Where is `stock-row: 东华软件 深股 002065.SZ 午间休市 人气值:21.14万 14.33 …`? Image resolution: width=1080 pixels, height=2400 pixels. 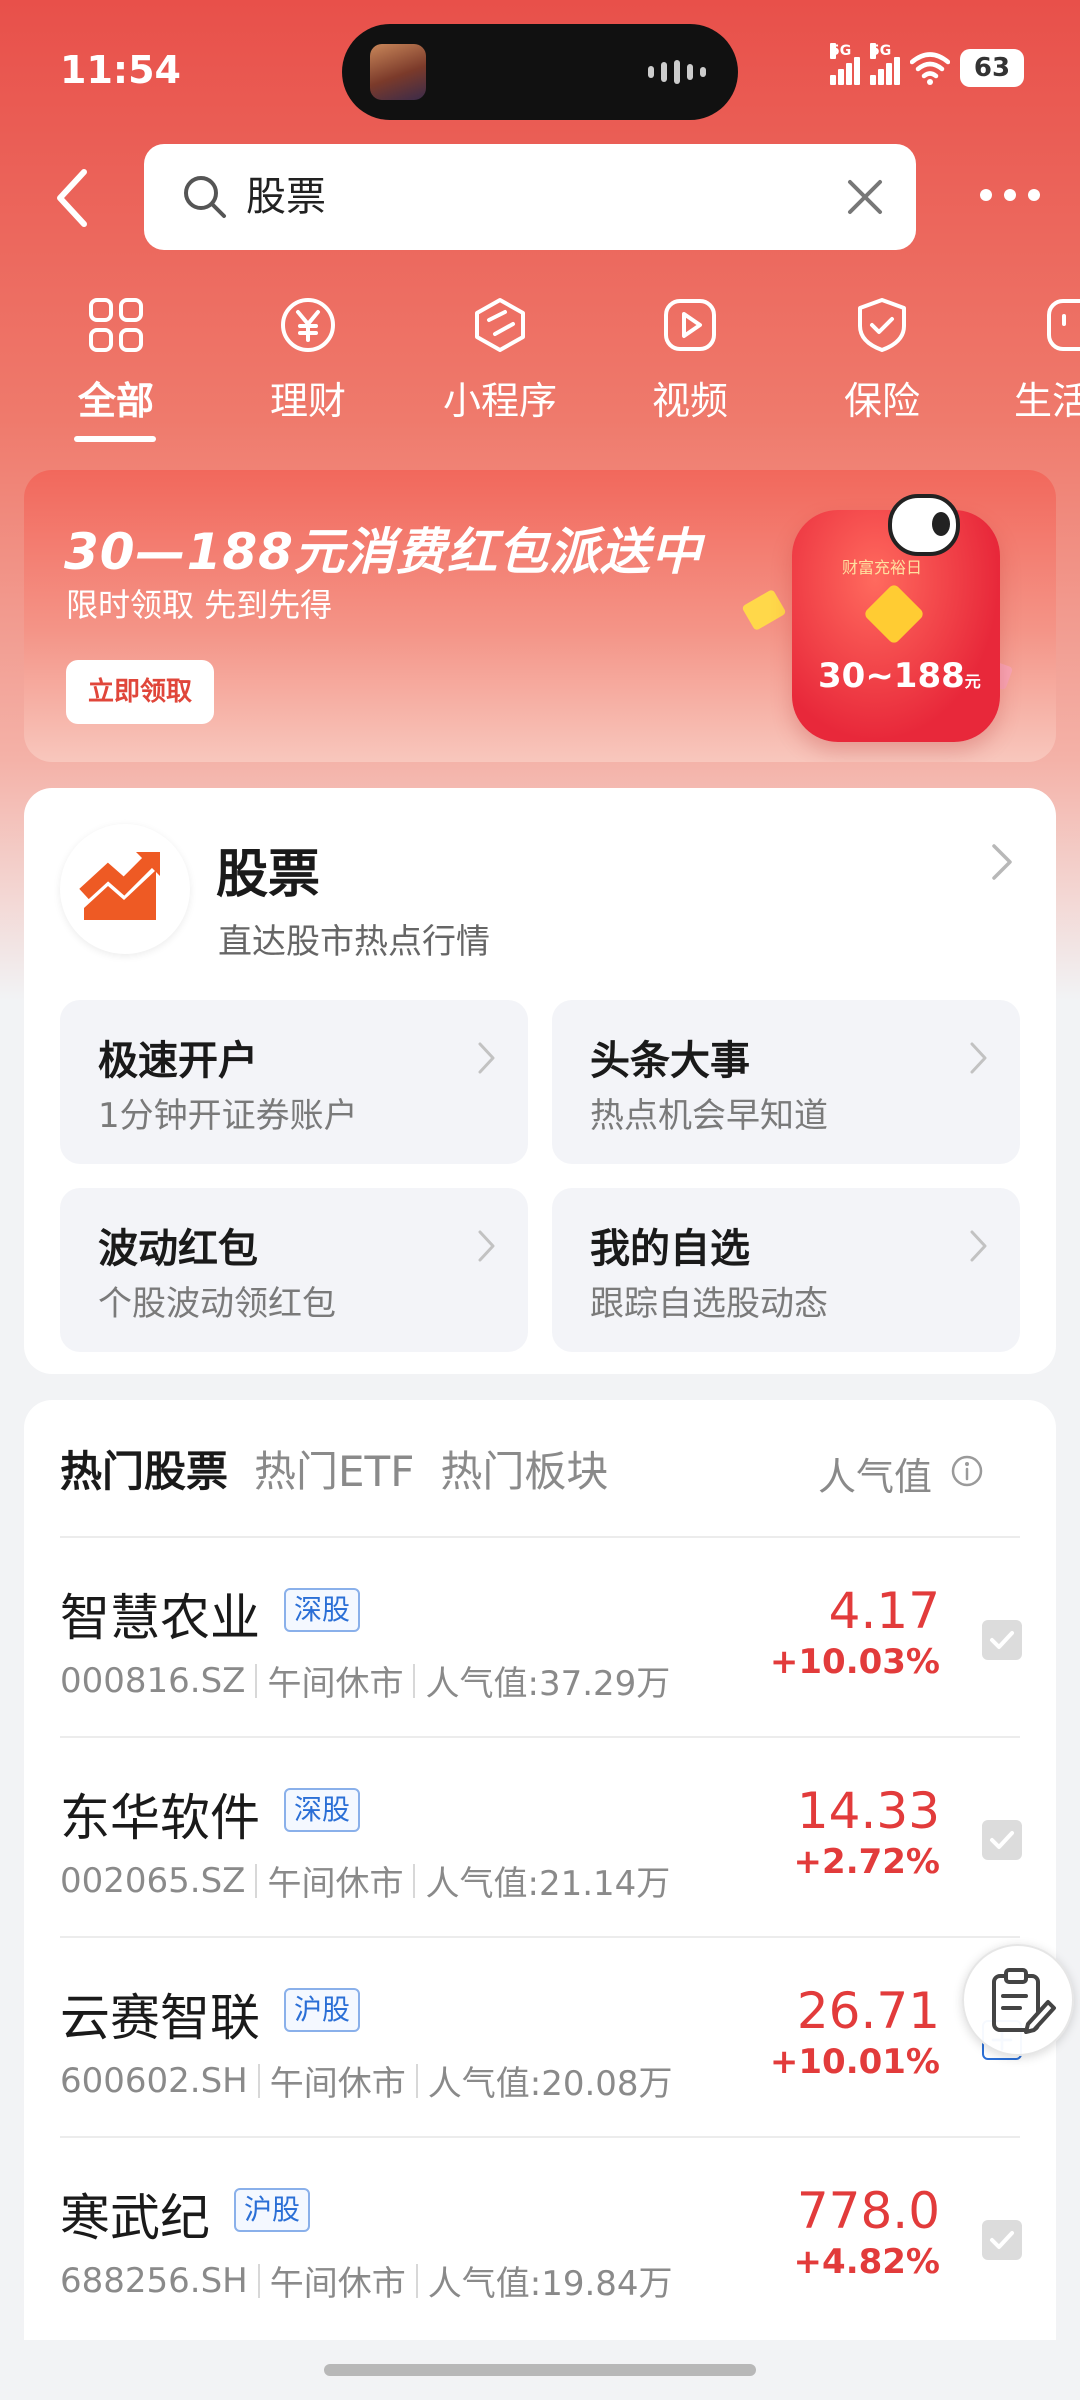
stock-row: 东华软件 深股 002065.SZ 午间休市 人气值:21.14万 14.33 … is located at coordinates (541, 1838).